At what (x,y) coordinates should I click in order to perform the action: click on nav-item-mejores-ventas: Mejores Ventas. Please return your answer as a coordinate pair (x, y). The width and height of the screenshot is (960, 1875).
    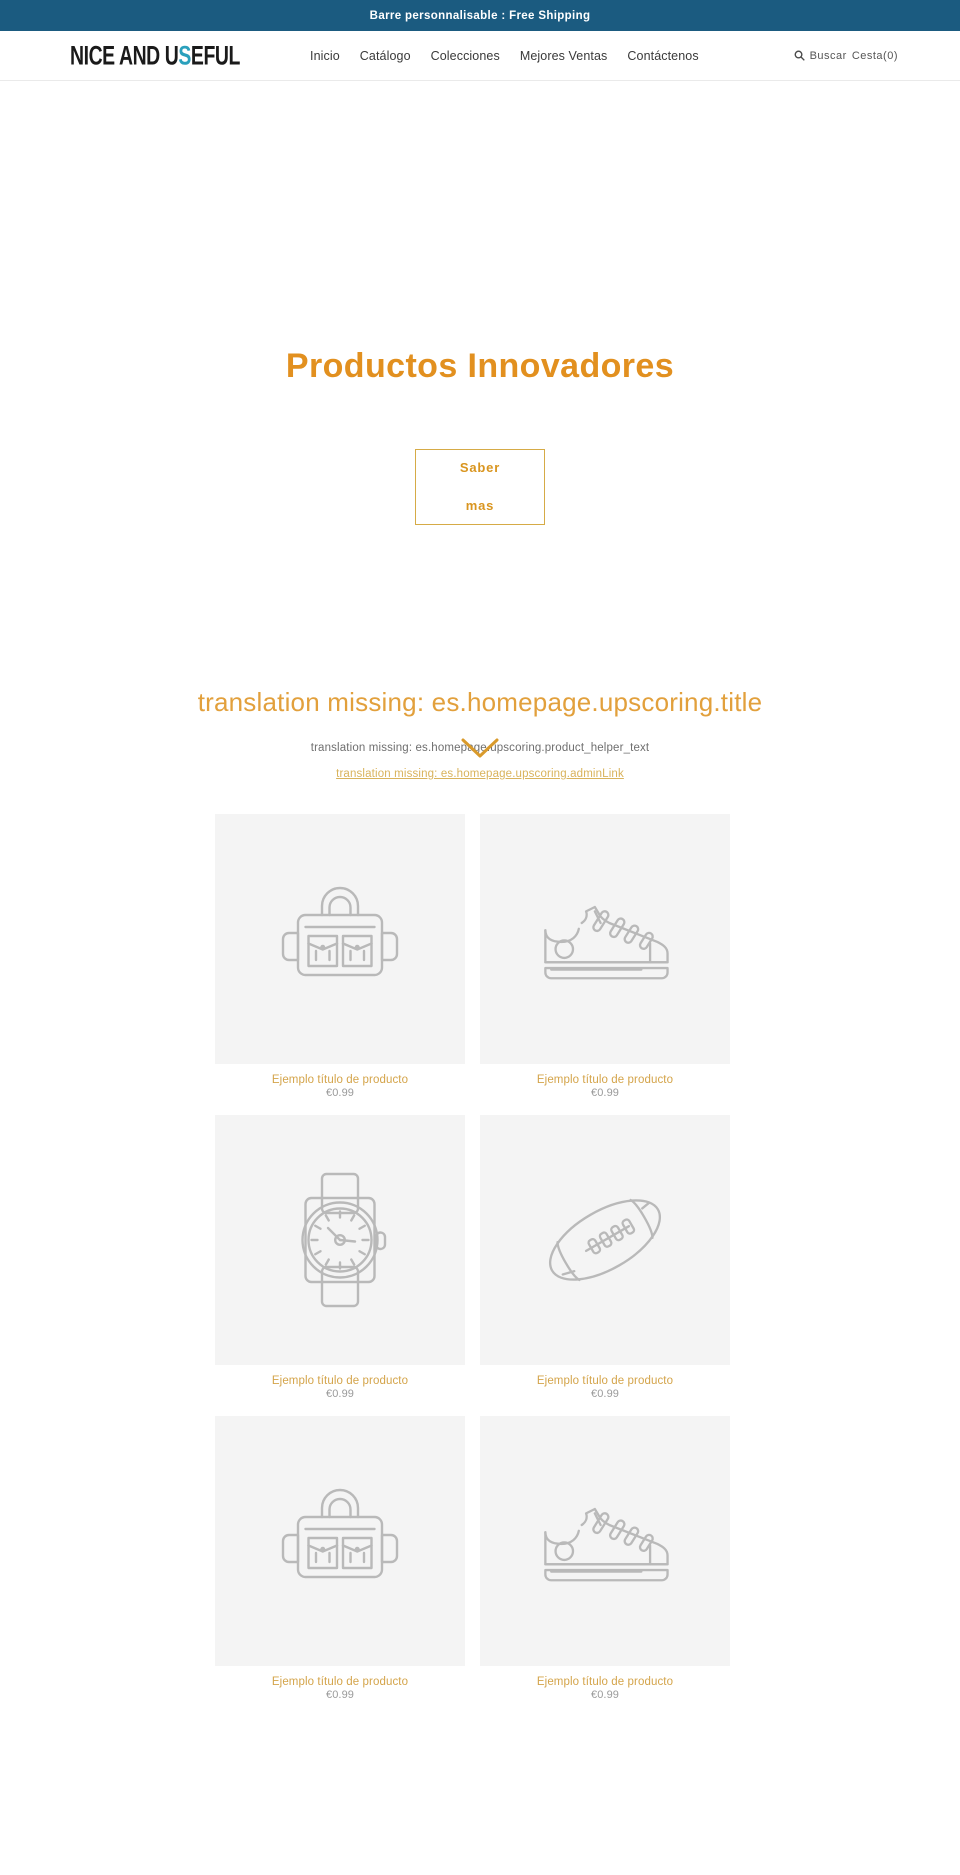
    Looking at the image, I should click on (564, 56).